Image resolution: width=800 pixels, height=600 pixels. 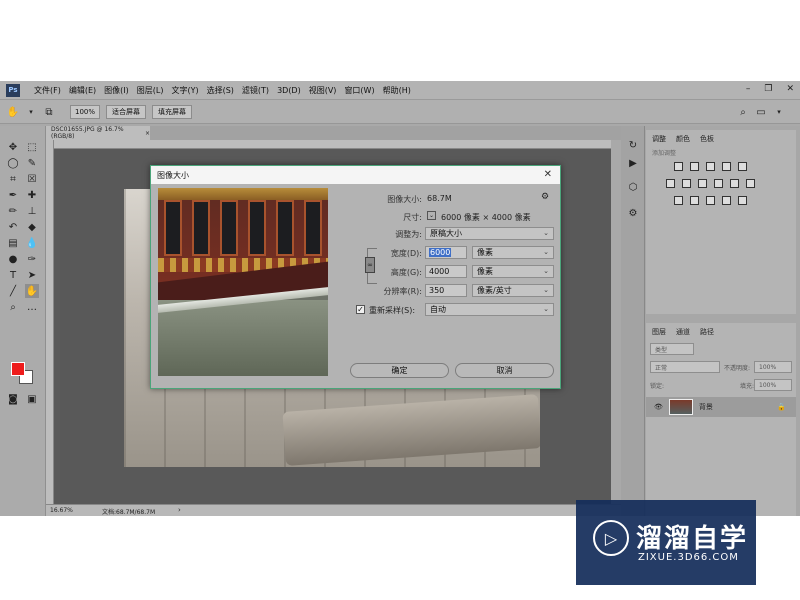 What do you see at coordinates (147, 133) in the screenshot?
I see `close-tab-icon: ×` at bounding box center [147, 133].